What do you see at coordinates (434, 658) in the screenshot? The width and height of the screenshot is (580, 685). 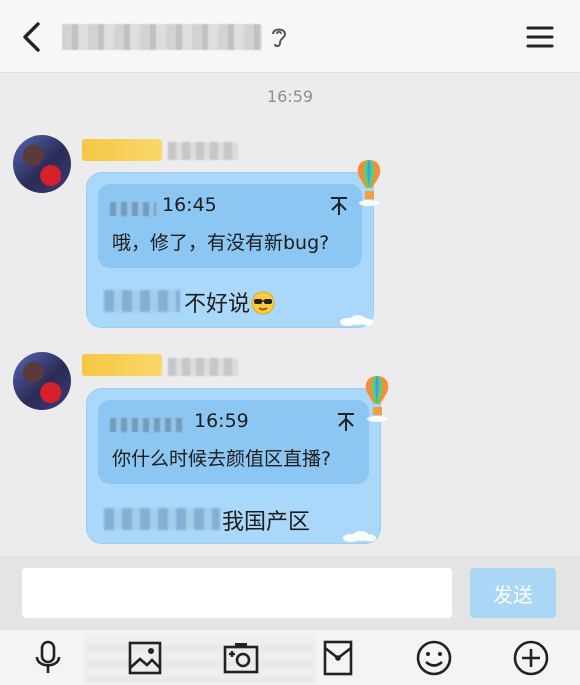 I see `emoji-icon` at bounding box center [434, 658].